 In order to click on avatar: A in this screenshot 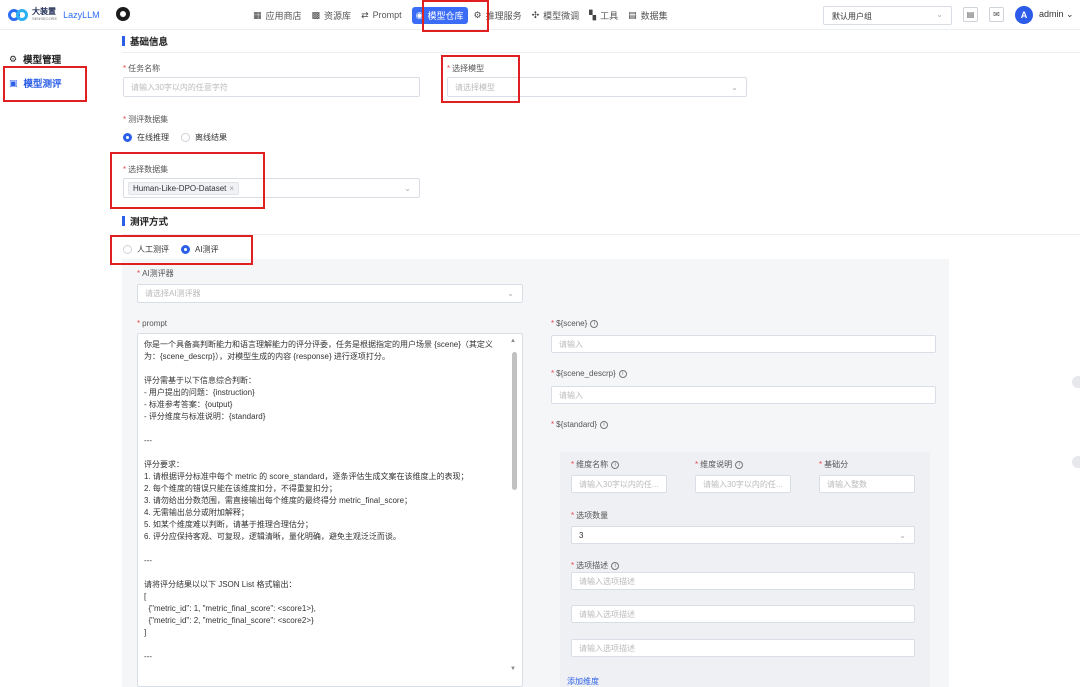, I will do `click(1024, 15)`.